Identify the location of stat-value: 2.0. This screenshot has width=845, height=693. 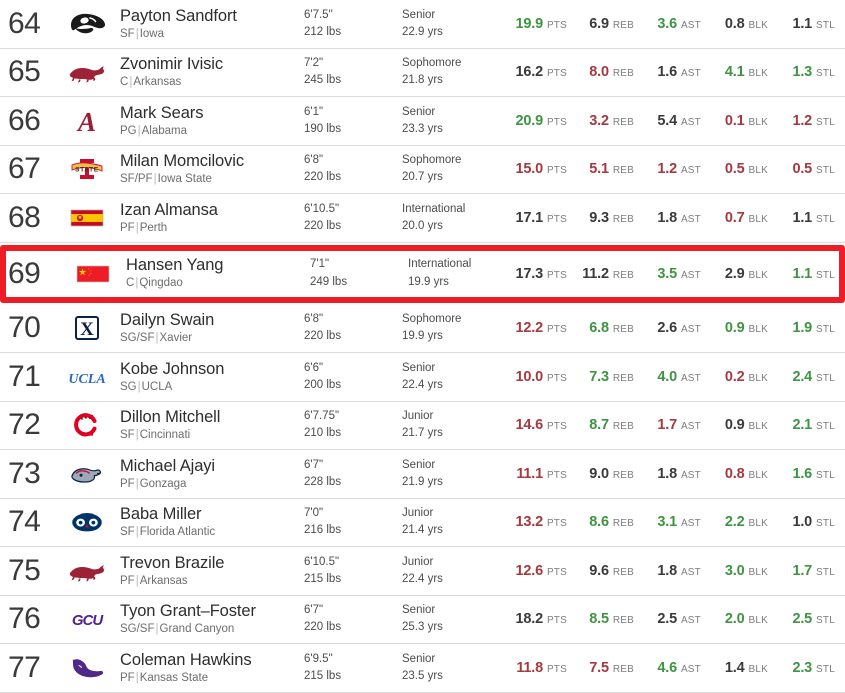
(734, 619).